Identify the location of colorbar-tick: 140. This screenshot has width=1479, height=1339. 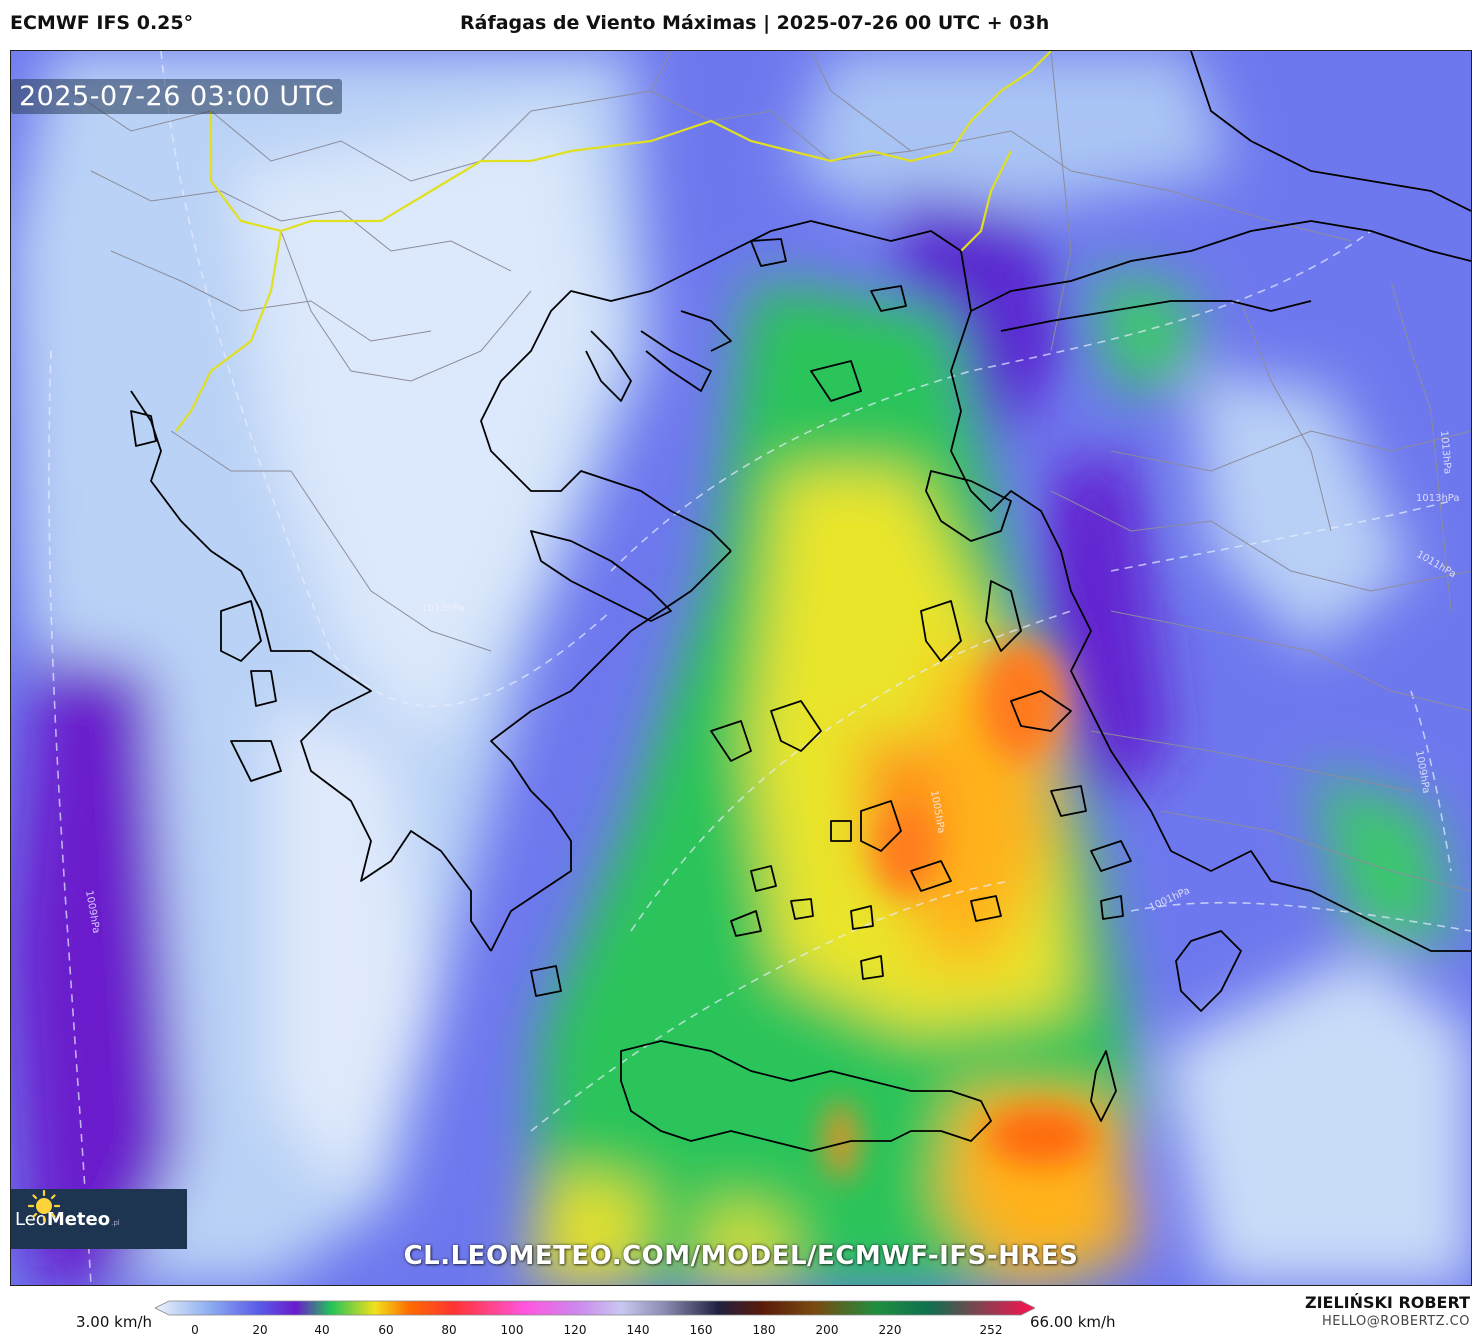
(638, 1330).